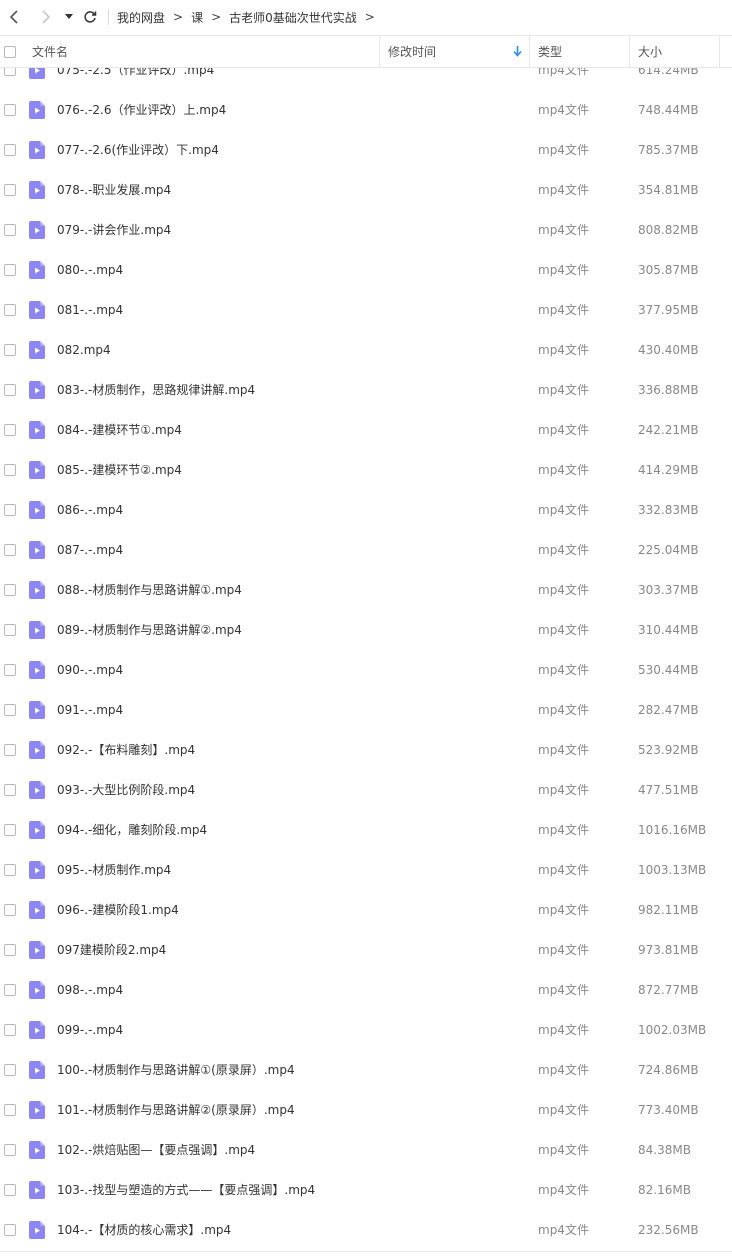 The image size is (732, 1259). I want to click on file-name: 098-.-.mp4, so click(90, 990).